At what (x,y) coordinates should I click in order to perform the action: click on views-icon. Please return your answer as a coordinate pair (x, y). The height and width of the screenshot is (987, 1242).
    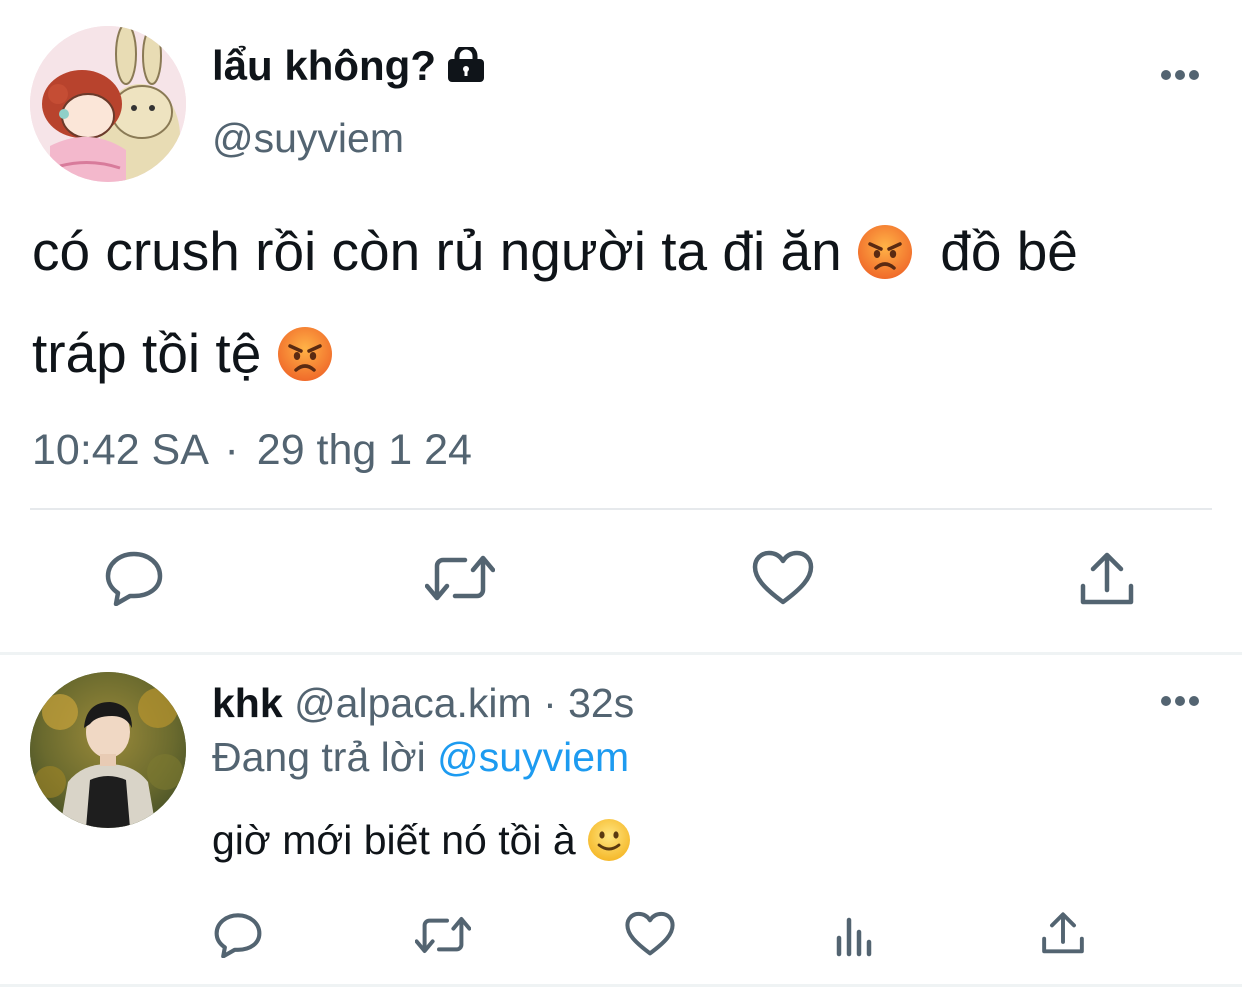
    Looking at the image, I should click on (855, 938).